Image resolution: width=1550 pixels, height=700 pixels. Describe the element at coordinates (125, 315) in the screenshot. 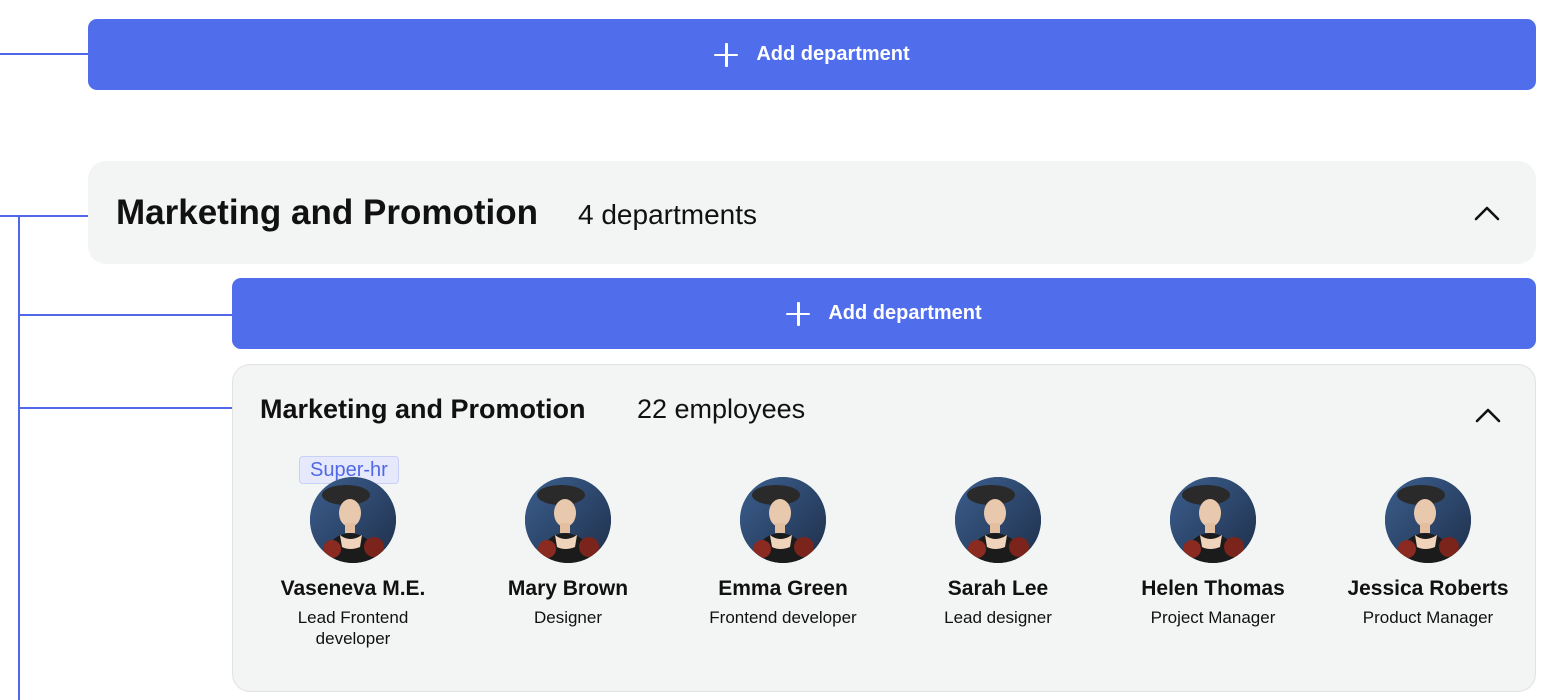

I see `connector-child-add` at that location.